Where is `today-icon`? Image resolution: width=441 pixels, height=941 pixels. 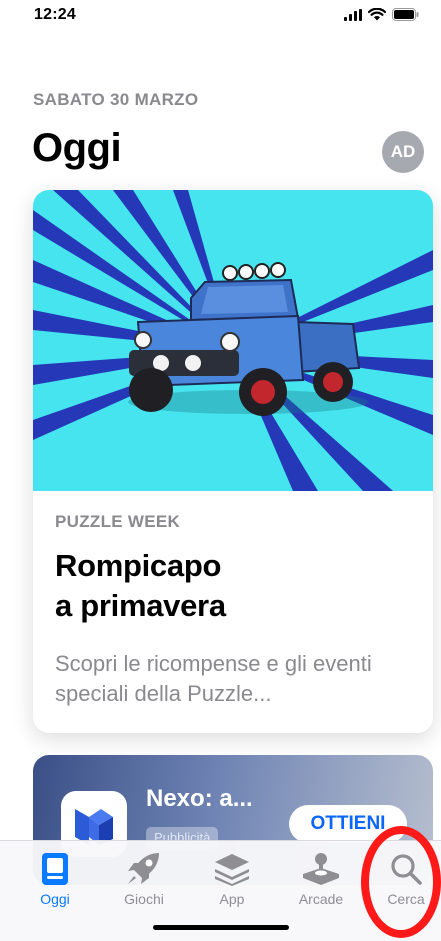 today-icon is located at coordinates (55, 869).